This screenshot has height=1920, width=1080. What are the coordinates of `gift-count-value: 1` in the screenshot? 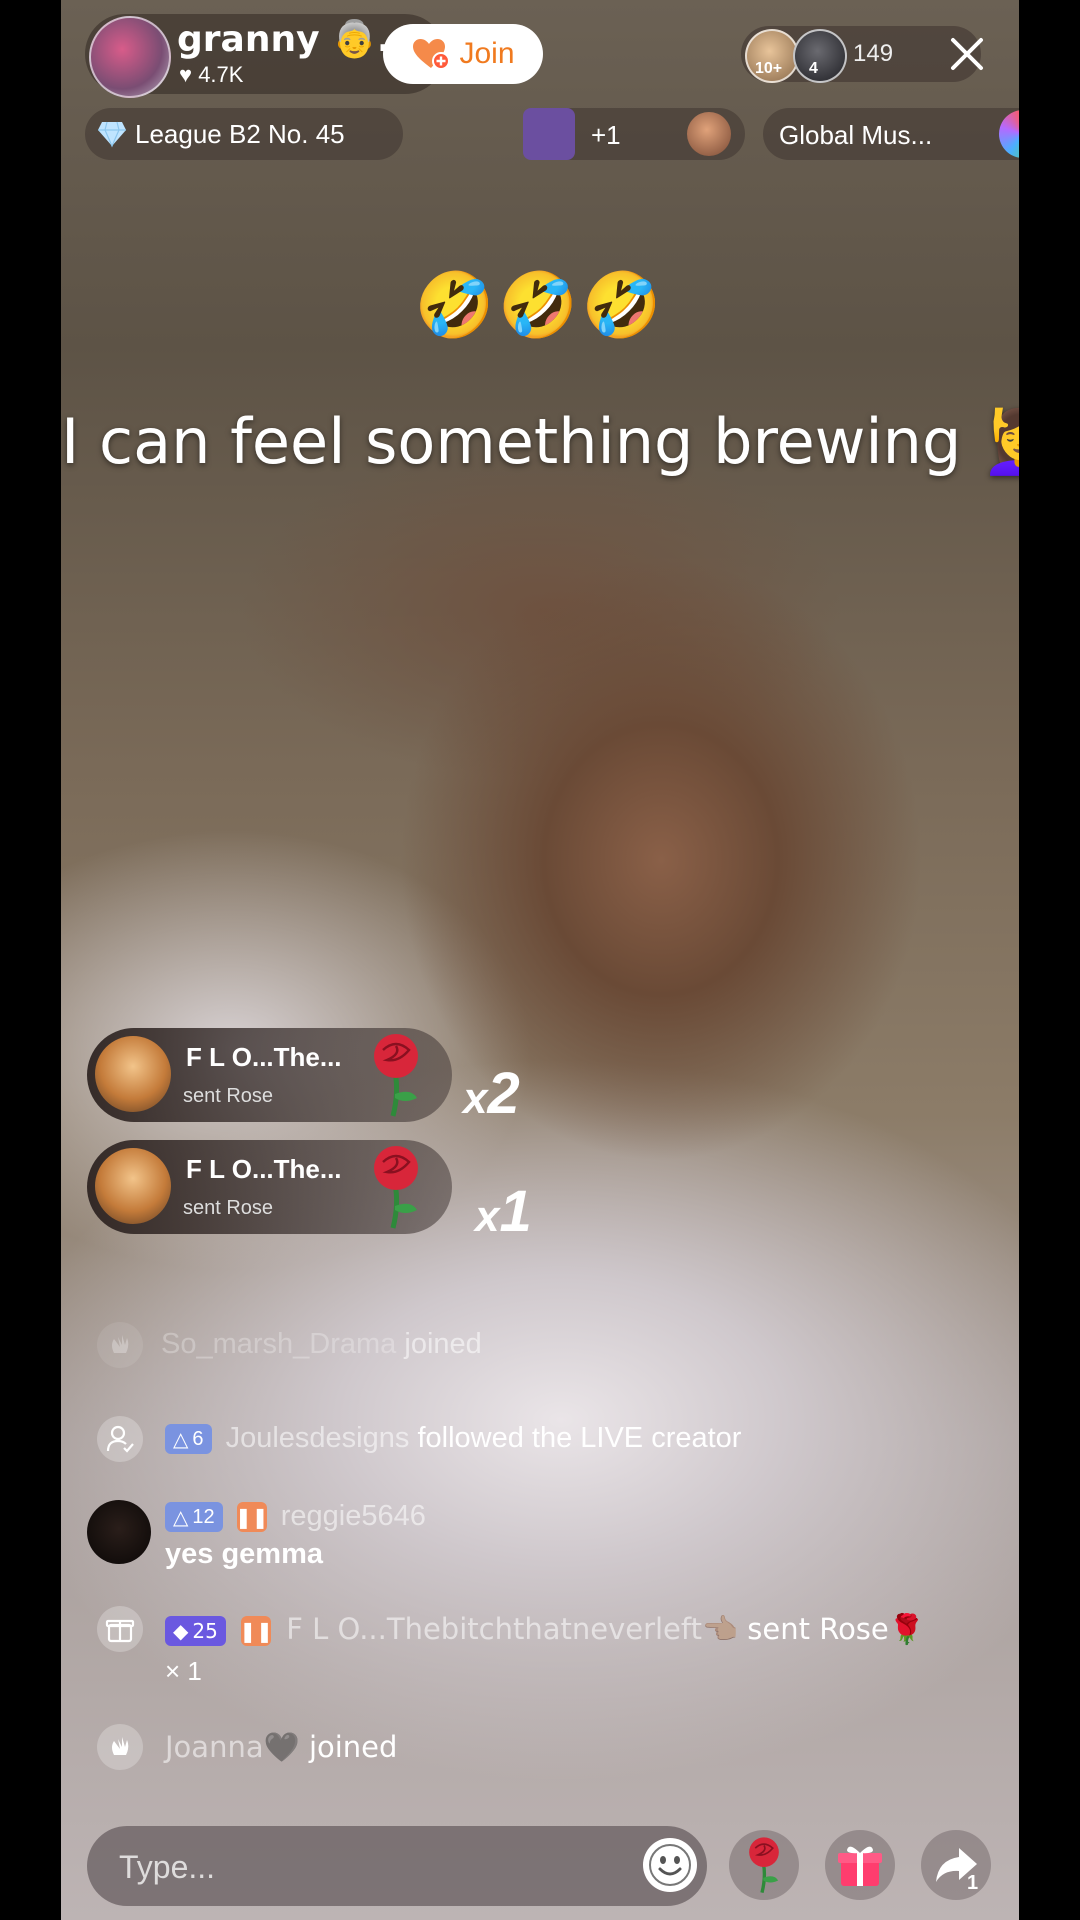 It's located at (515, 1211).